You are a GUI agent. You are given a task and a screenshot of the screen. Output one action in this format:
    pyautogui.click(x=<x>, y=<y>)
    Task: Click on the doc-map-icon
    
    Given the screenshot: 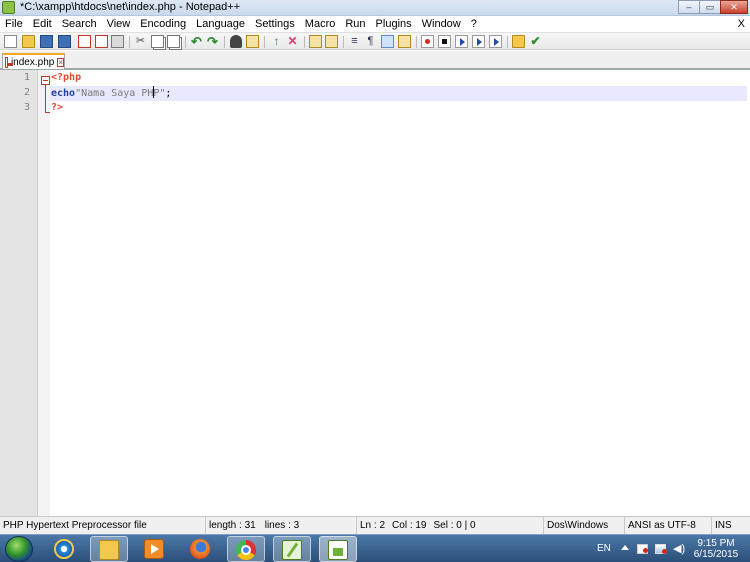 What is the action you would take?
    pyautogui.click(x=404, y=41)
    